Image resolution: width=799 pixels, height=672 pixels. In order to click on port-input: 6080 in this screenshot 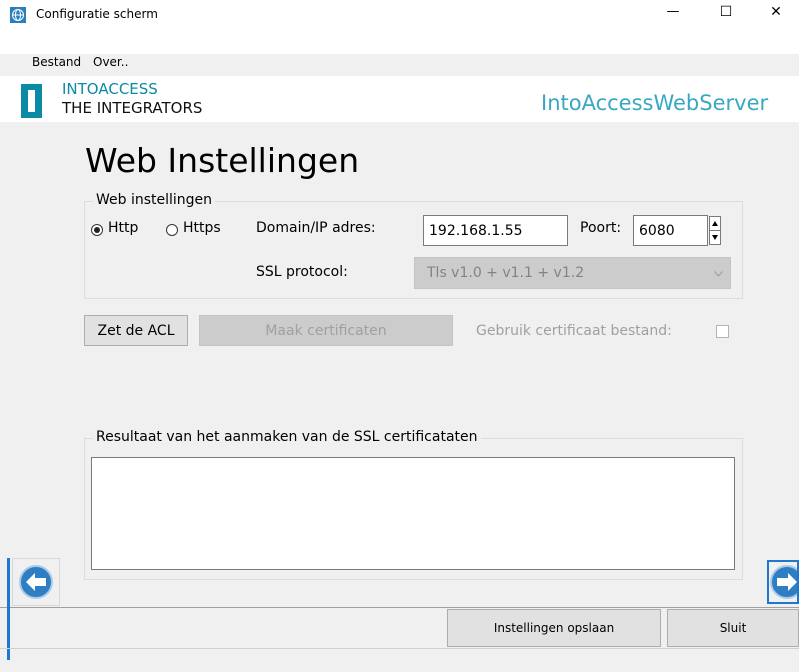, I will do `click(670, 230)`.